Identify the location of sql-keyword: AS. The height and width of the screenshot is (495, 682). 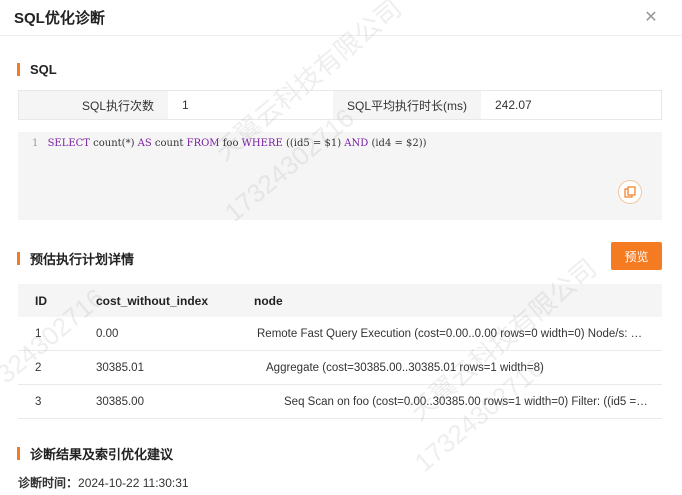
(144, 143).